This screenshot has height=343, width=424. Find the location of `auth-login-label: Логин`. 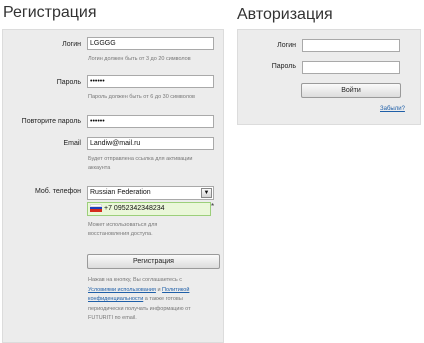

auth-login-label: Логин is located at coordinates (286, 45).